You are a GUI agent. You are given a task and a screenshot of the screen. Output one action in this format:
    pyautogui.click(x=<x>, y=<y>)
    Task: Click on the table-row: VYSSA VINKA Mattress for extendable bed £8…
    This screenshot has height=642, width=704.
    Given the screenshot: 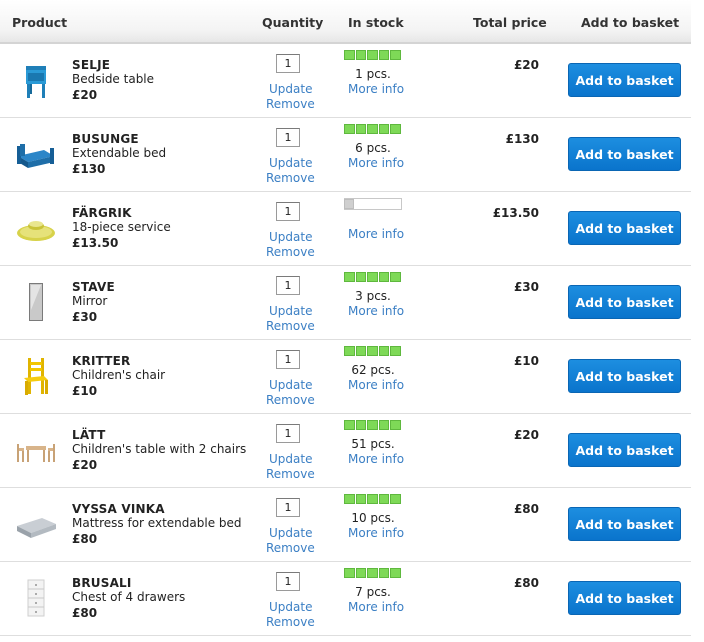 What is the action you would take?
    pyautogui.click(x=345, y=525)
    